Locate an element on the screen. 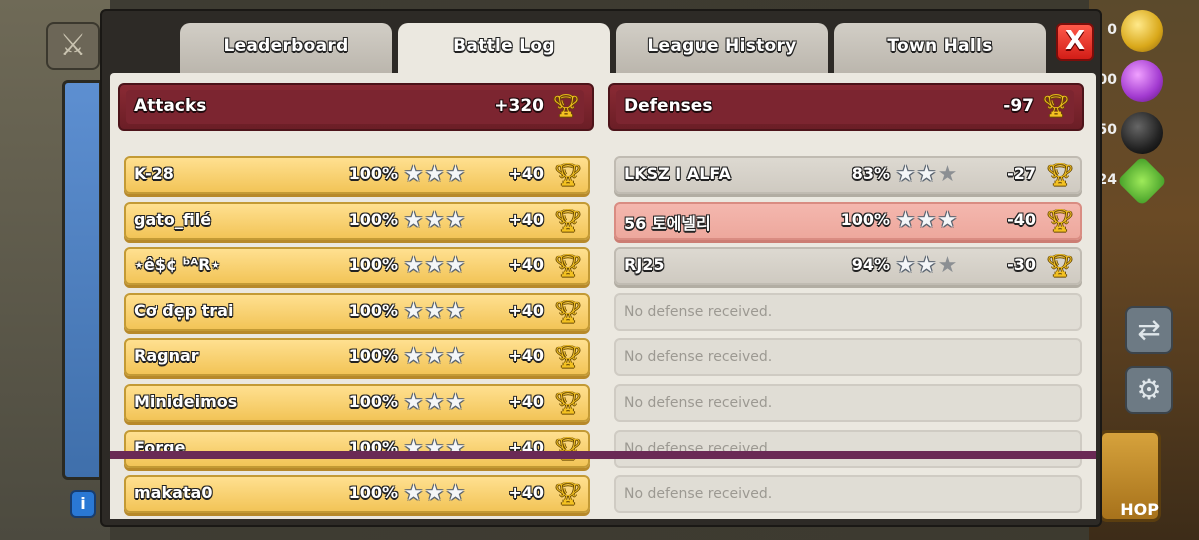 Image resolution: width=1199 pixels, height=540 pixels. trophy-change: -27 is located at coordinates (1021, 173).